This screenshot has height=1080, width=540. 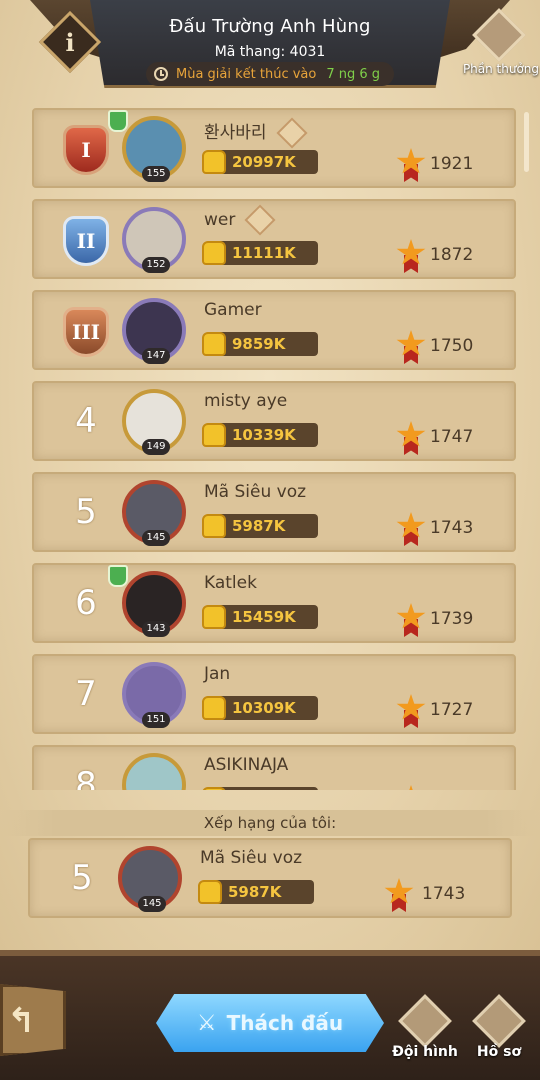 I want to click on ranking-row-8: 8 ASIKINAJA, so click(x=274, y=767).